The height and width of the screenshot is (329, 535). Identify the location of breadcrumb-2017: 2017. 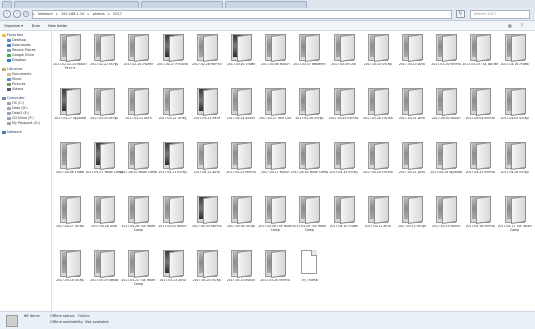
(117, 14).